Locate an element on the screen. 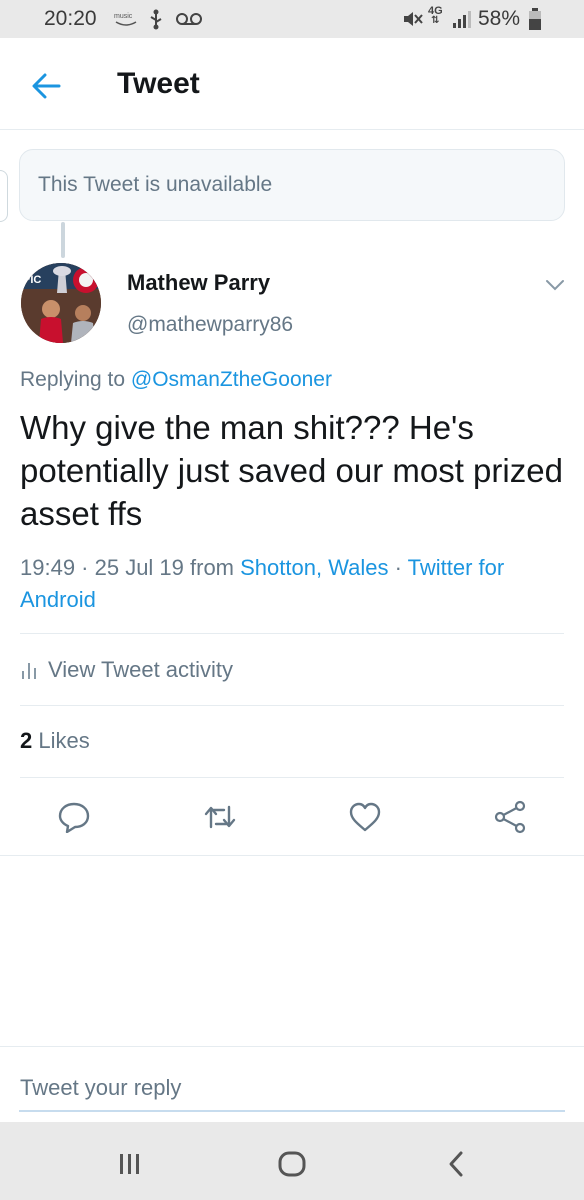  back-button is located at coordinates (46, 86).